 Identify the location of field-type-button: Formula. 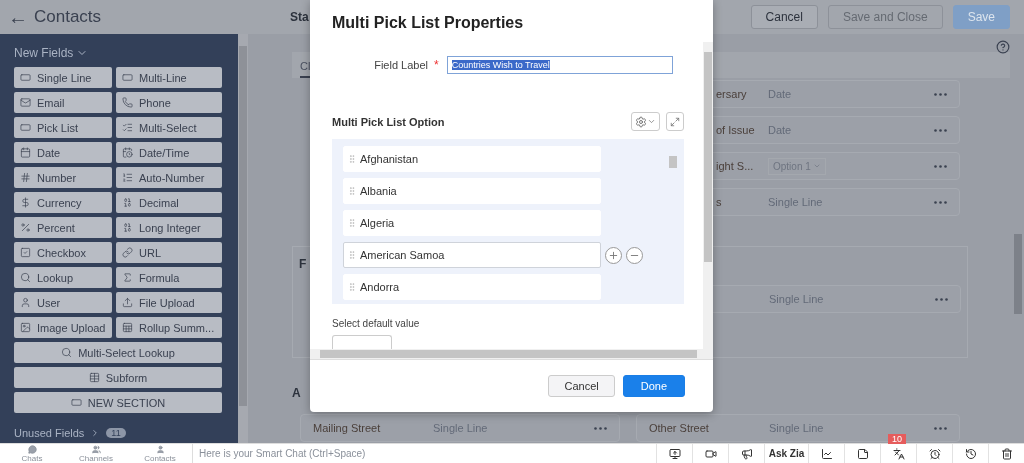
(169, 277).